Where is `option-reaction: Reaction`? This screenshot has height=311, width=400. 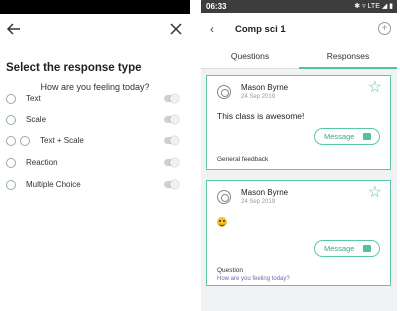 option-reaction: Reaction is located at coordinates (95, 163).